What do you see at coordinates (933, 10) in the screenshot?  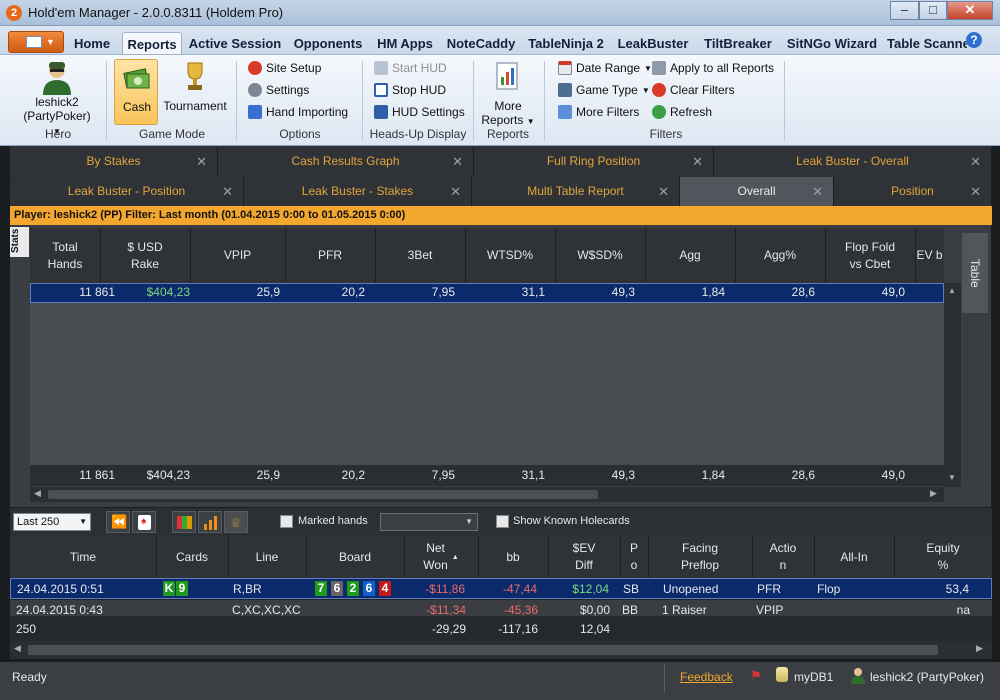 I see `maximize-icon: □` at bounding box center [933, 10].